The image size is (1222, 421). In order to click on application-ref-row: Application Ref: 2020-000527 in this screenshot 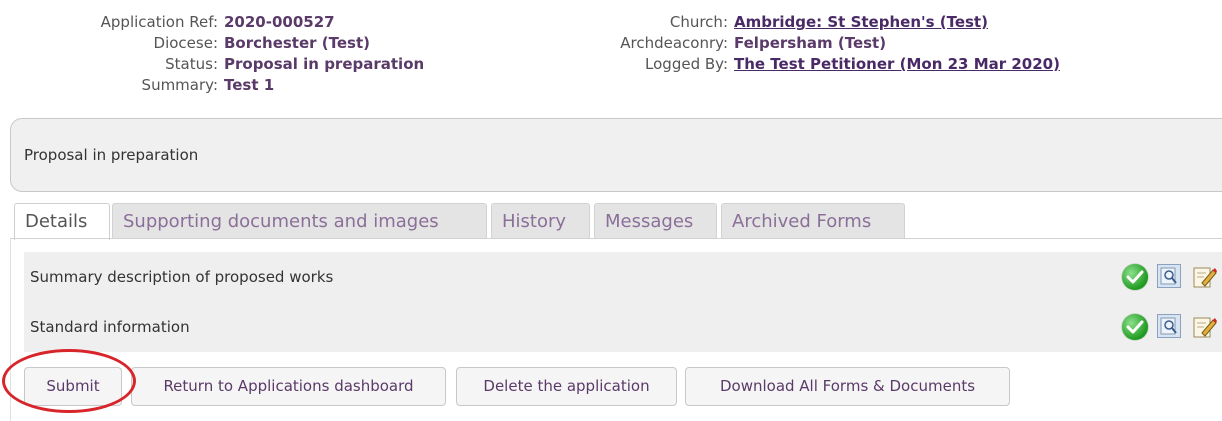, I will do `click(232, 22)`.